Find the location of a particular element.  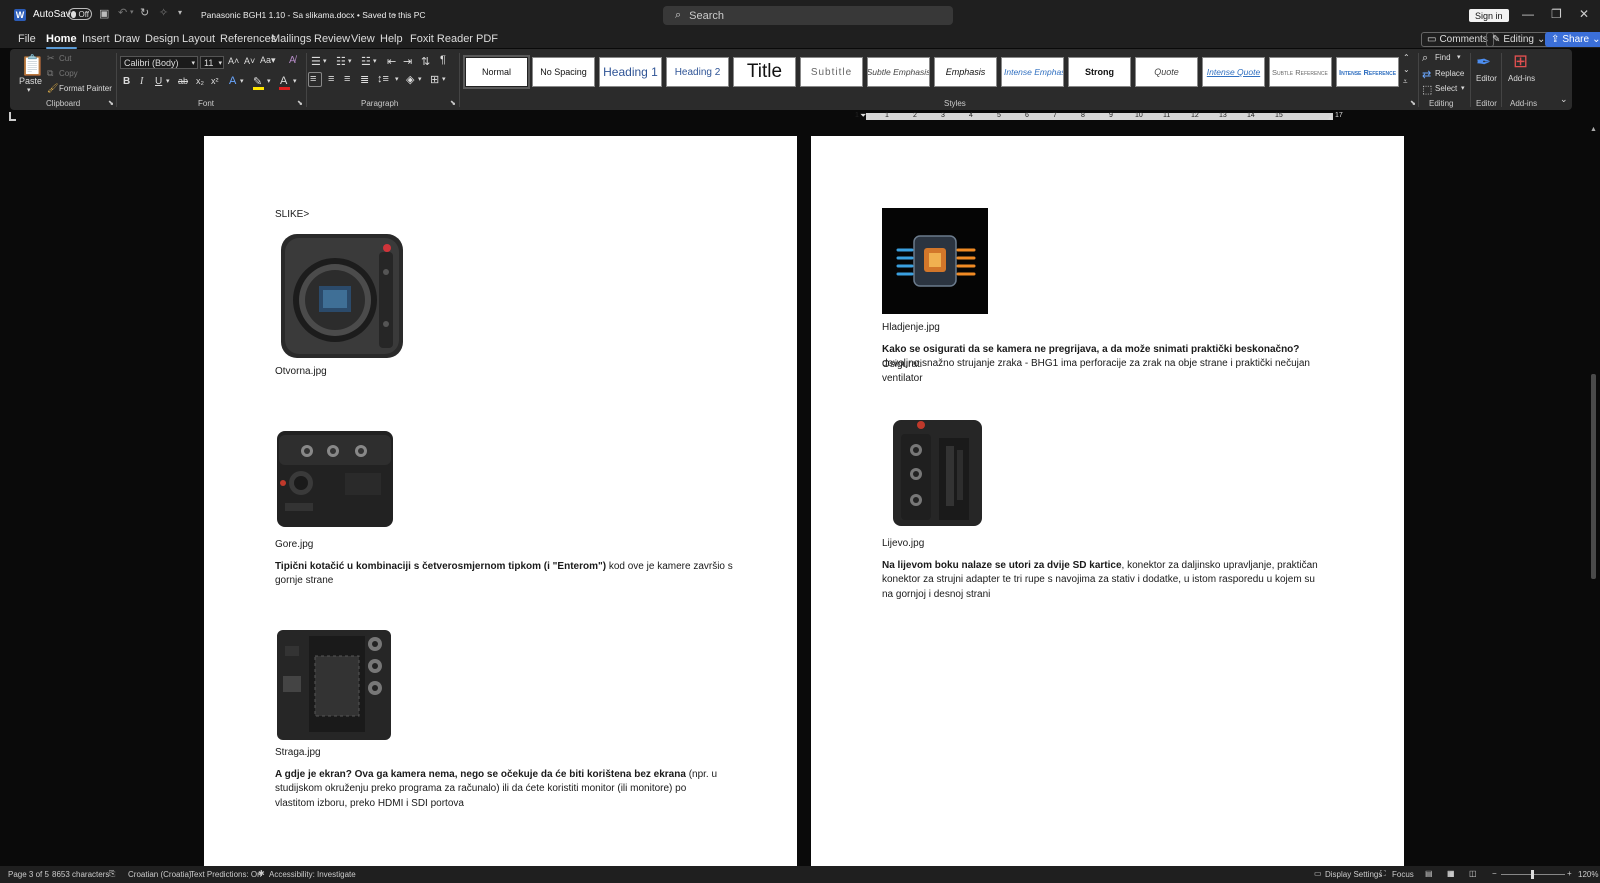

italic-icon: I is located at coordinates (141, 81).